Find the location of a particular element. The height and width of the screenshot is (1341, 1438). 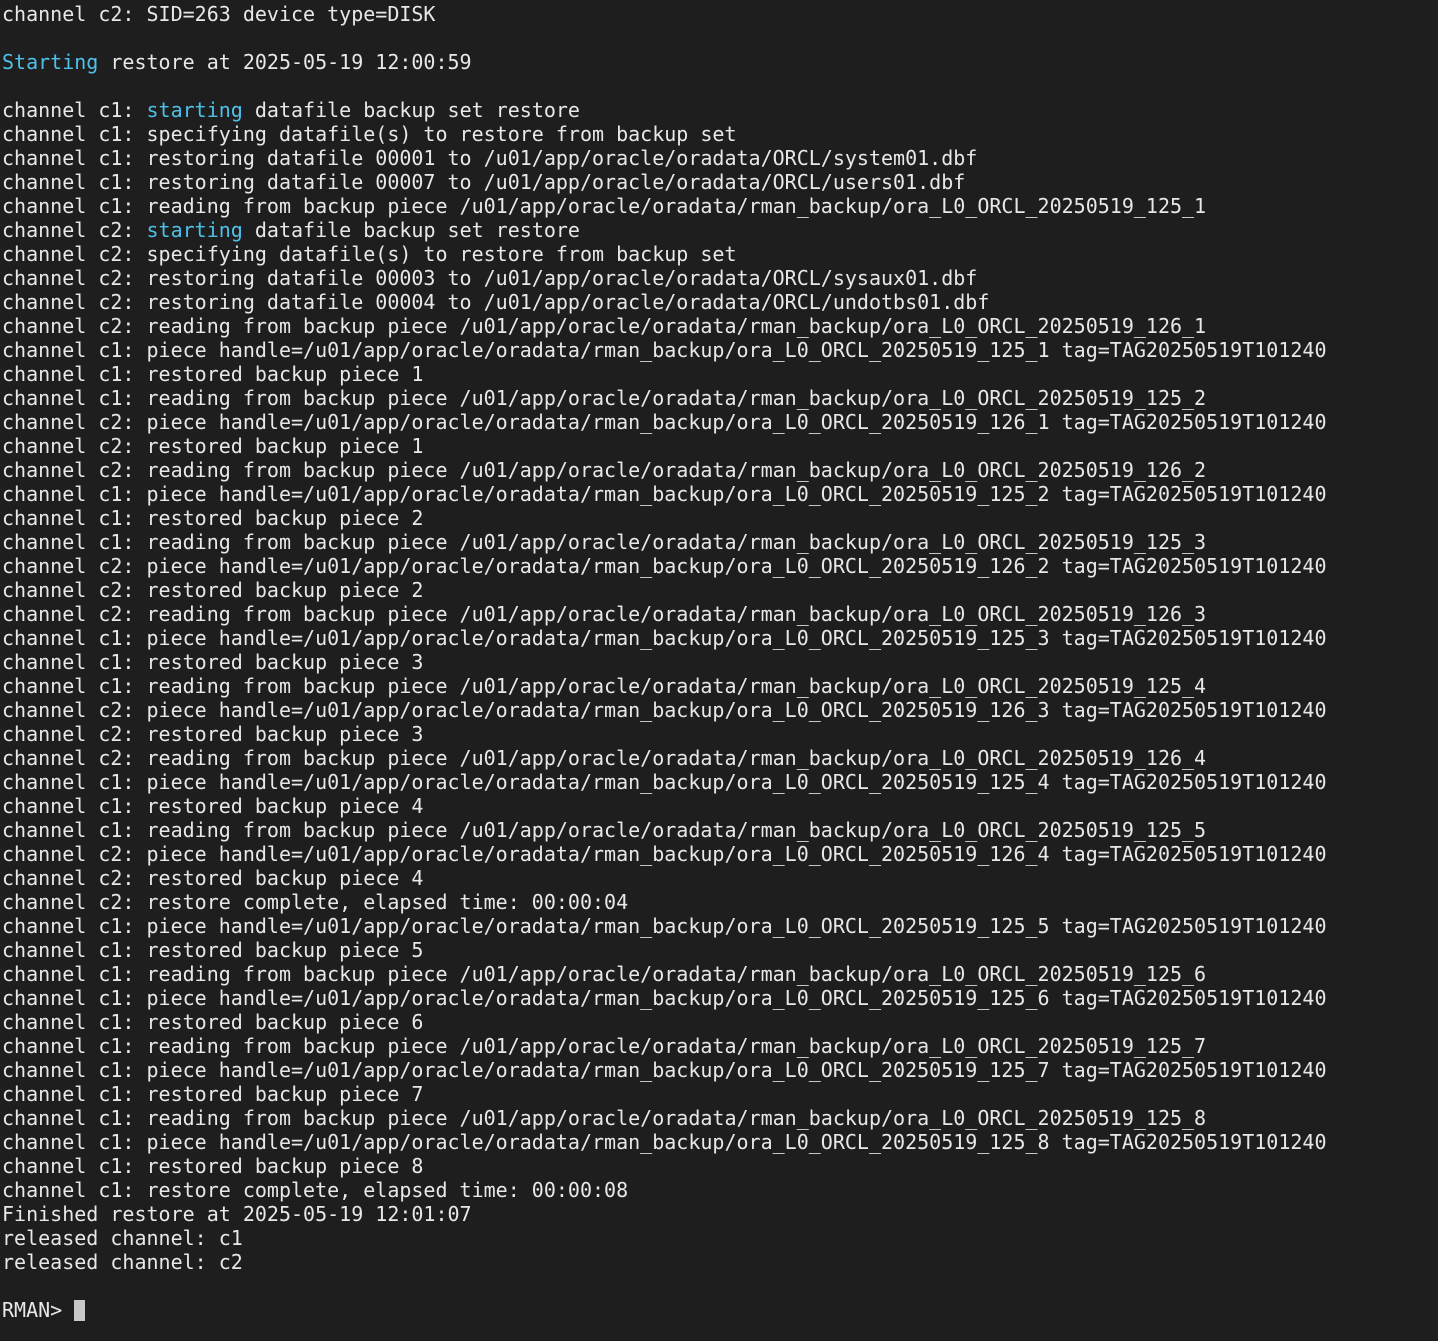

output-line: released channel: c2 is located at coordinates (122, 1262).